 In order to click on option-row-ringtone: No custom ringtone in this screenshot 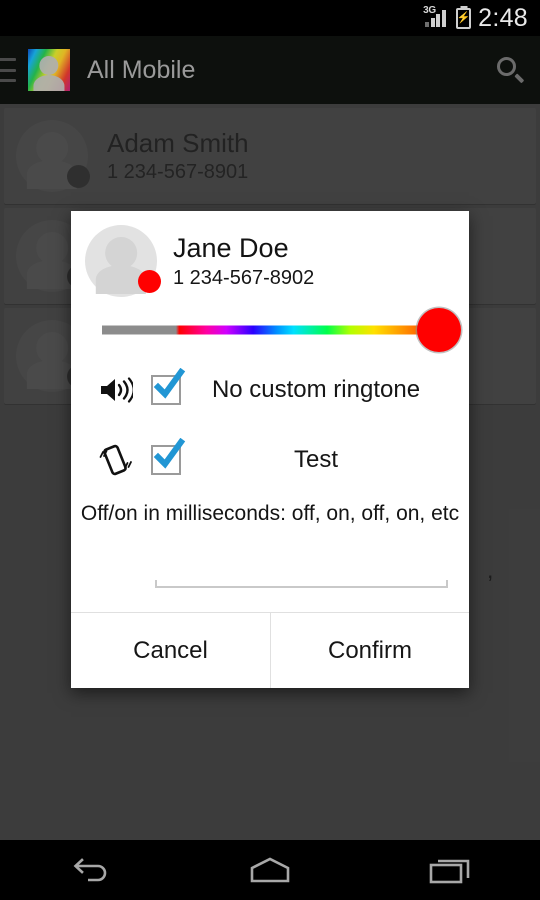, I will do `click(270, 390)`.